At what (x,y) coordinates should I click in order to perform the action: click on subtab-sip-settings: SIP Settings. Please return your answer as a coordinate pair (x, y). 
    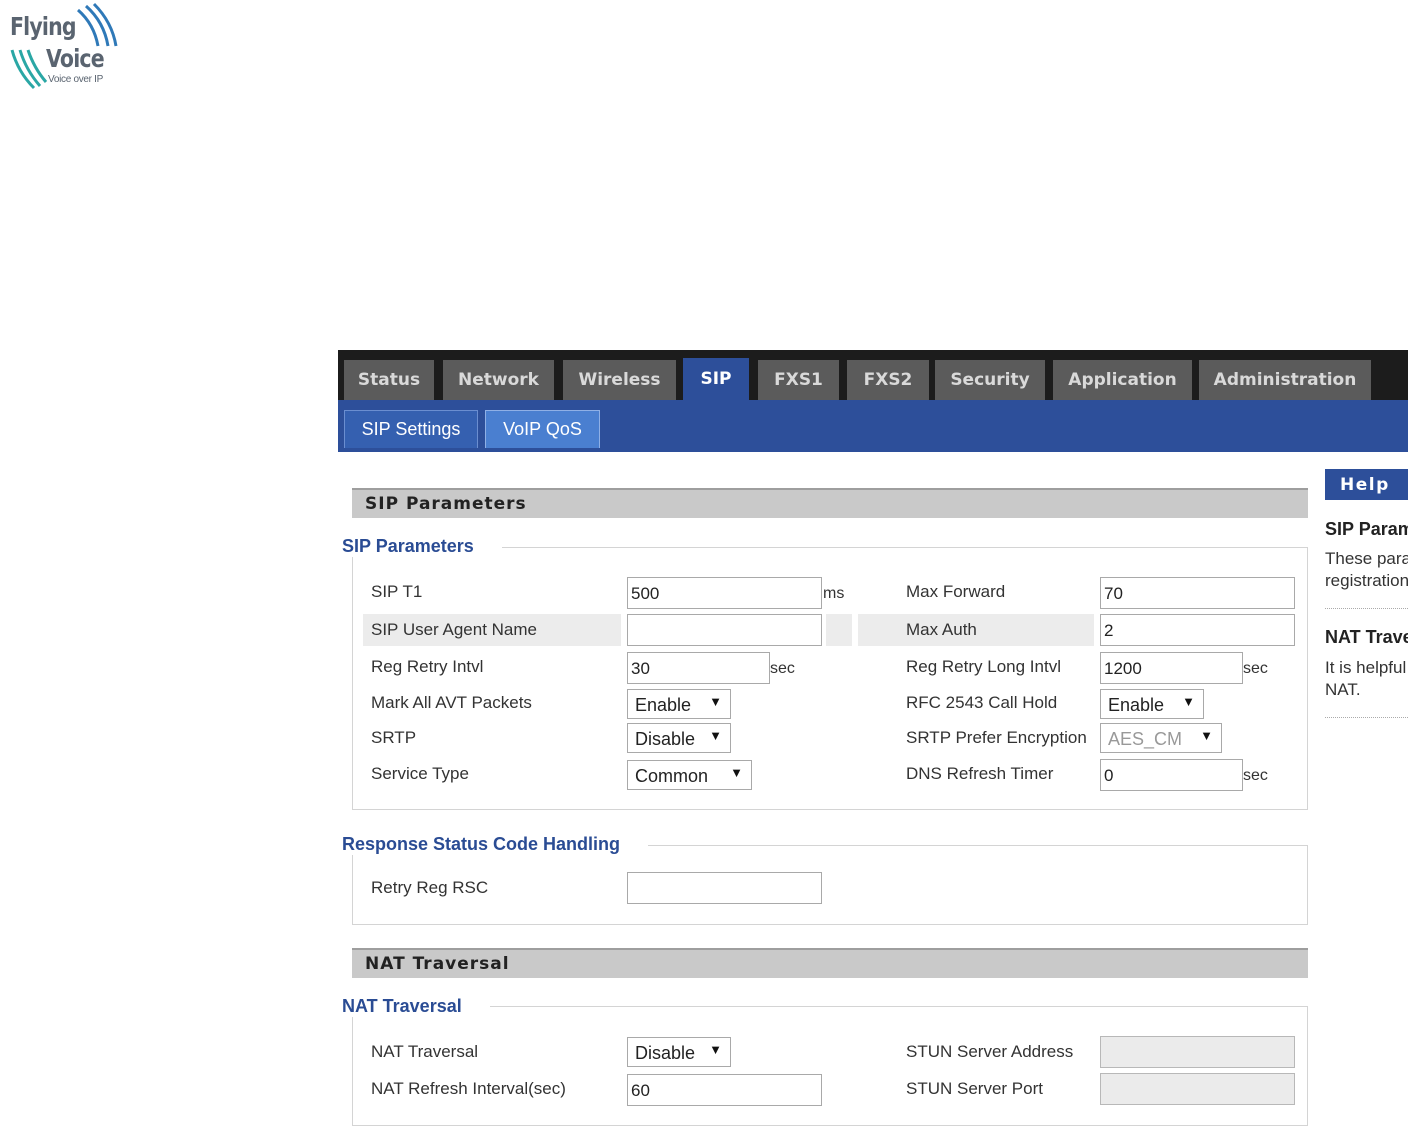
    Looking at the image, I should click on (411, 429).